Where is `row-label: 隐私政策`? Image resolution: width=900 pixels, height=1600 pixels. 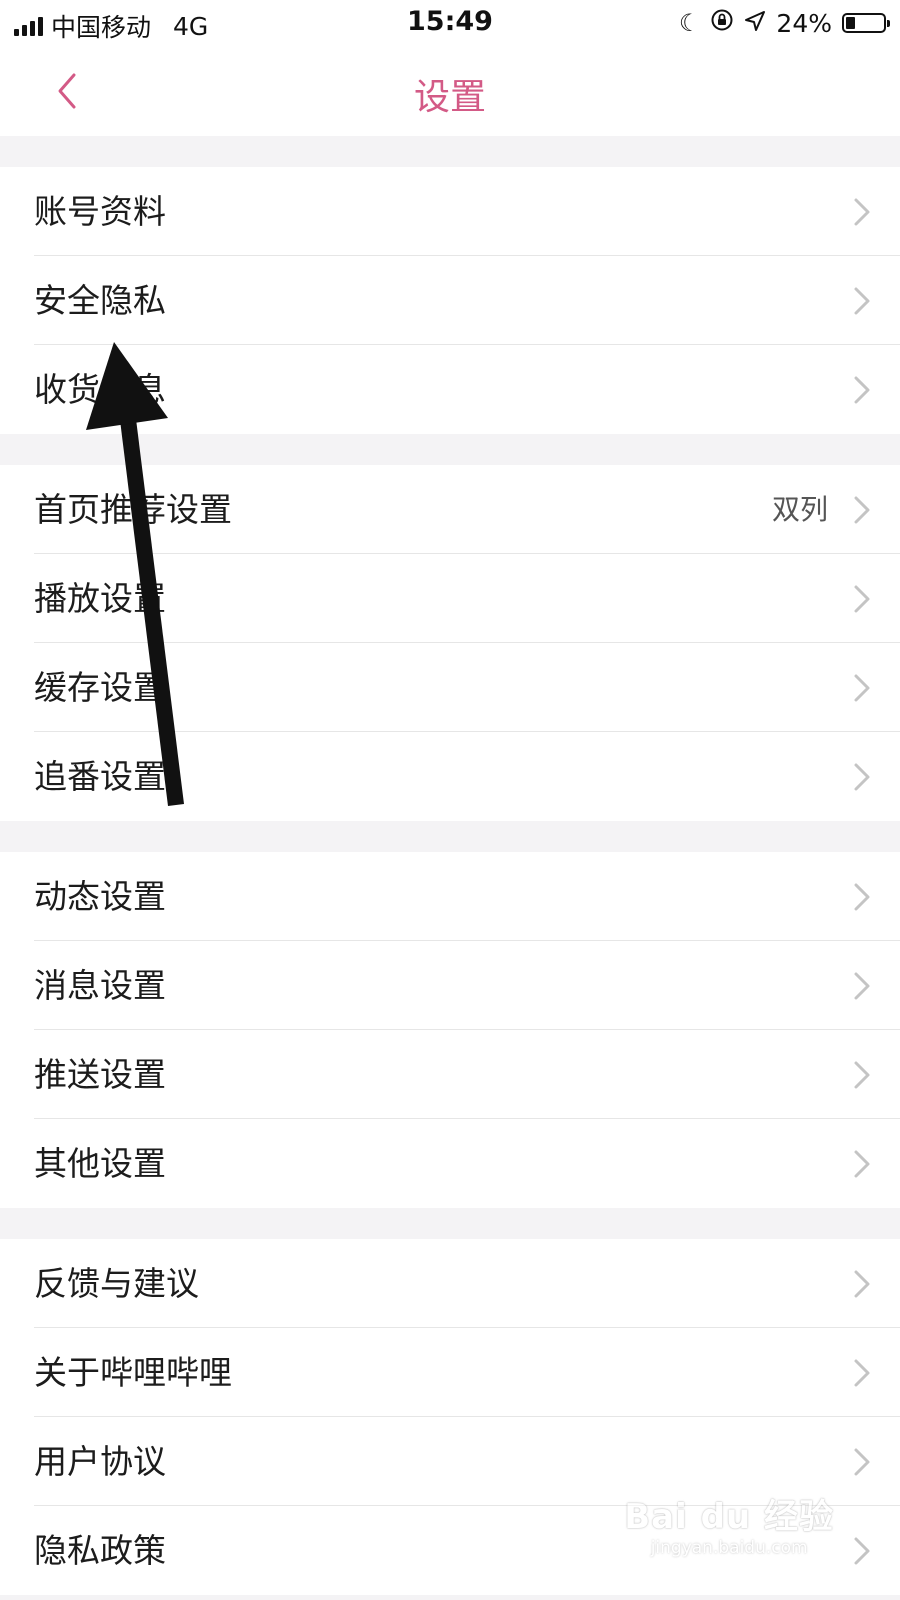
row-label: 隐私政策 is located at coordinates (100, 1550).